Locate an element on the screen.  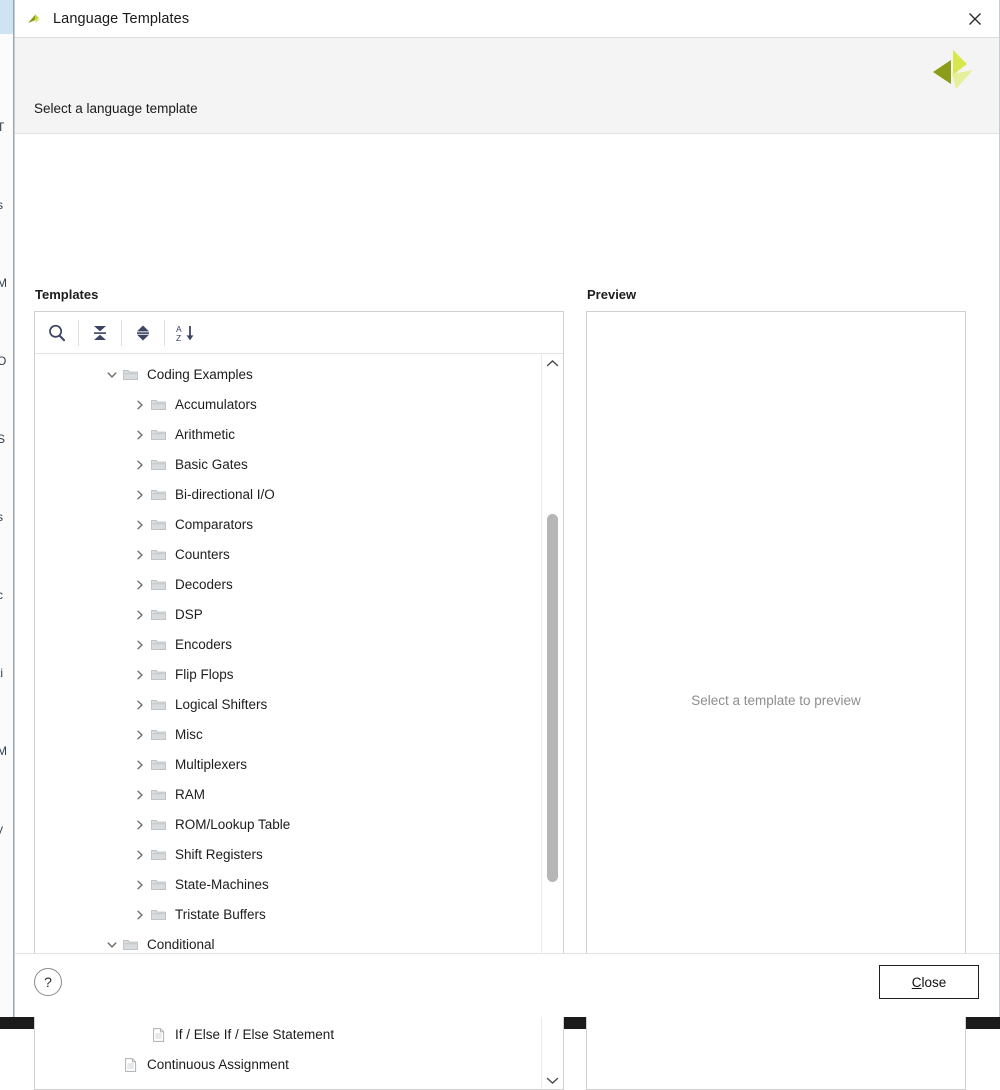
tree-item-flip-flops: Flip Flops is located at coordinates (288, 675).